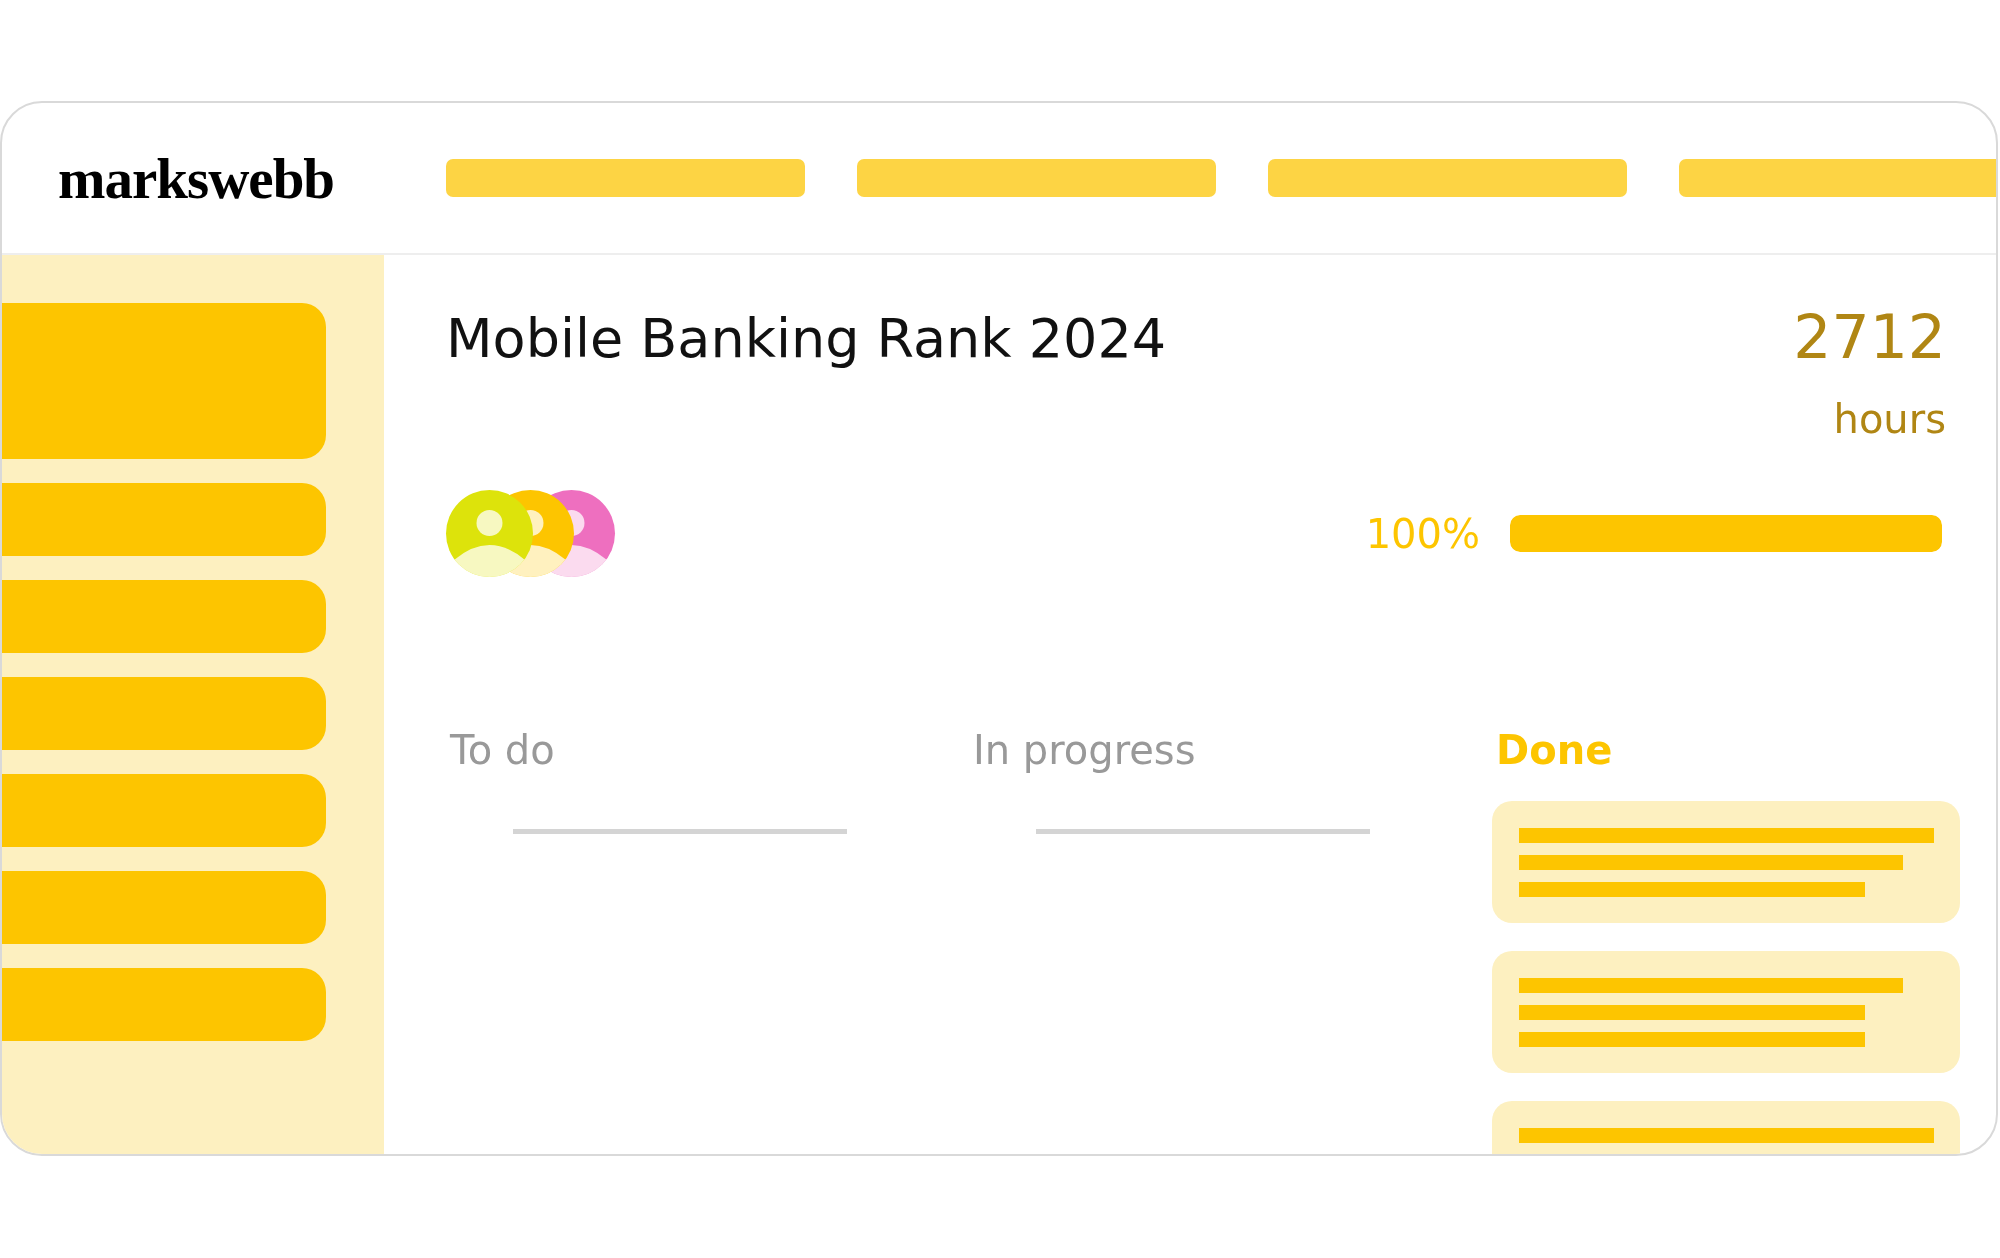 Image resolution: width=2000 pixels, height=1258 pixels. Describe the element at coordinates (806, 338) in the screenshot. I see `project-title: Mobile Banking Rank 2024` at that location.